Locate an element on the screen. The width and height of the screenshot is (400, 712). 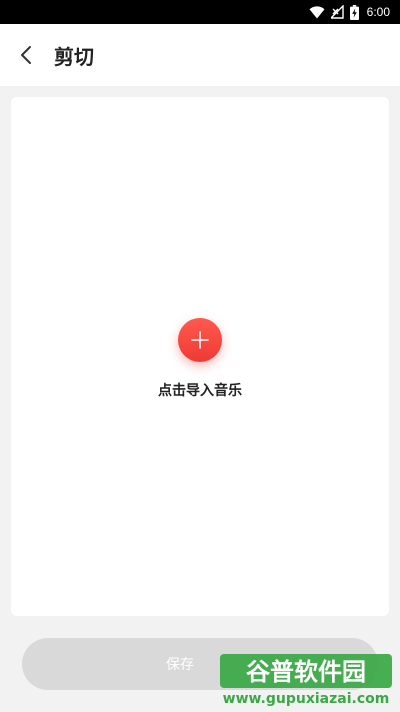
status-bar: 6:00 is located at coordinates (200, 12).